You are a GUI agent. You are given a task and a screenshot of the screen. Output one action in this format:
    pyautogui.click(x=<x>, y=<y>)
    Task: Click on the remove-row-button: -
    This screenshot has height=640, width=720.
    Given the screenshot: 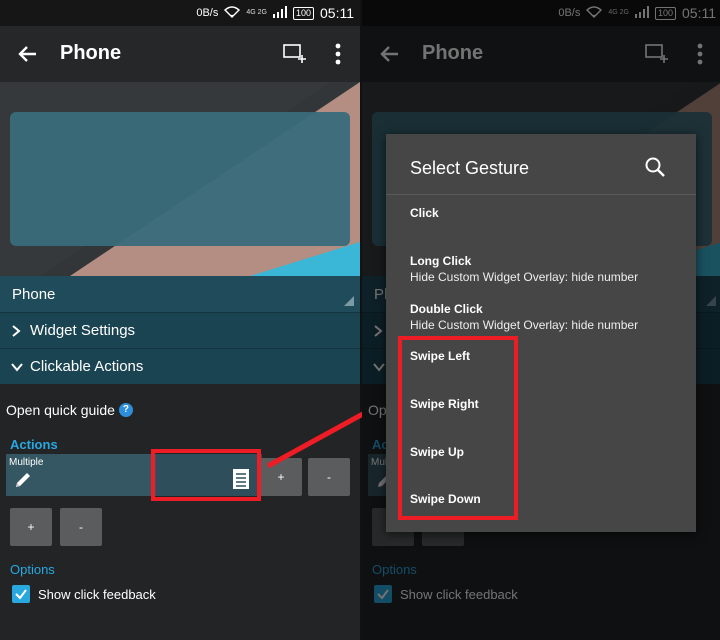 What is the action you would take?
    pyautogui.click(x=81, y=527)
    